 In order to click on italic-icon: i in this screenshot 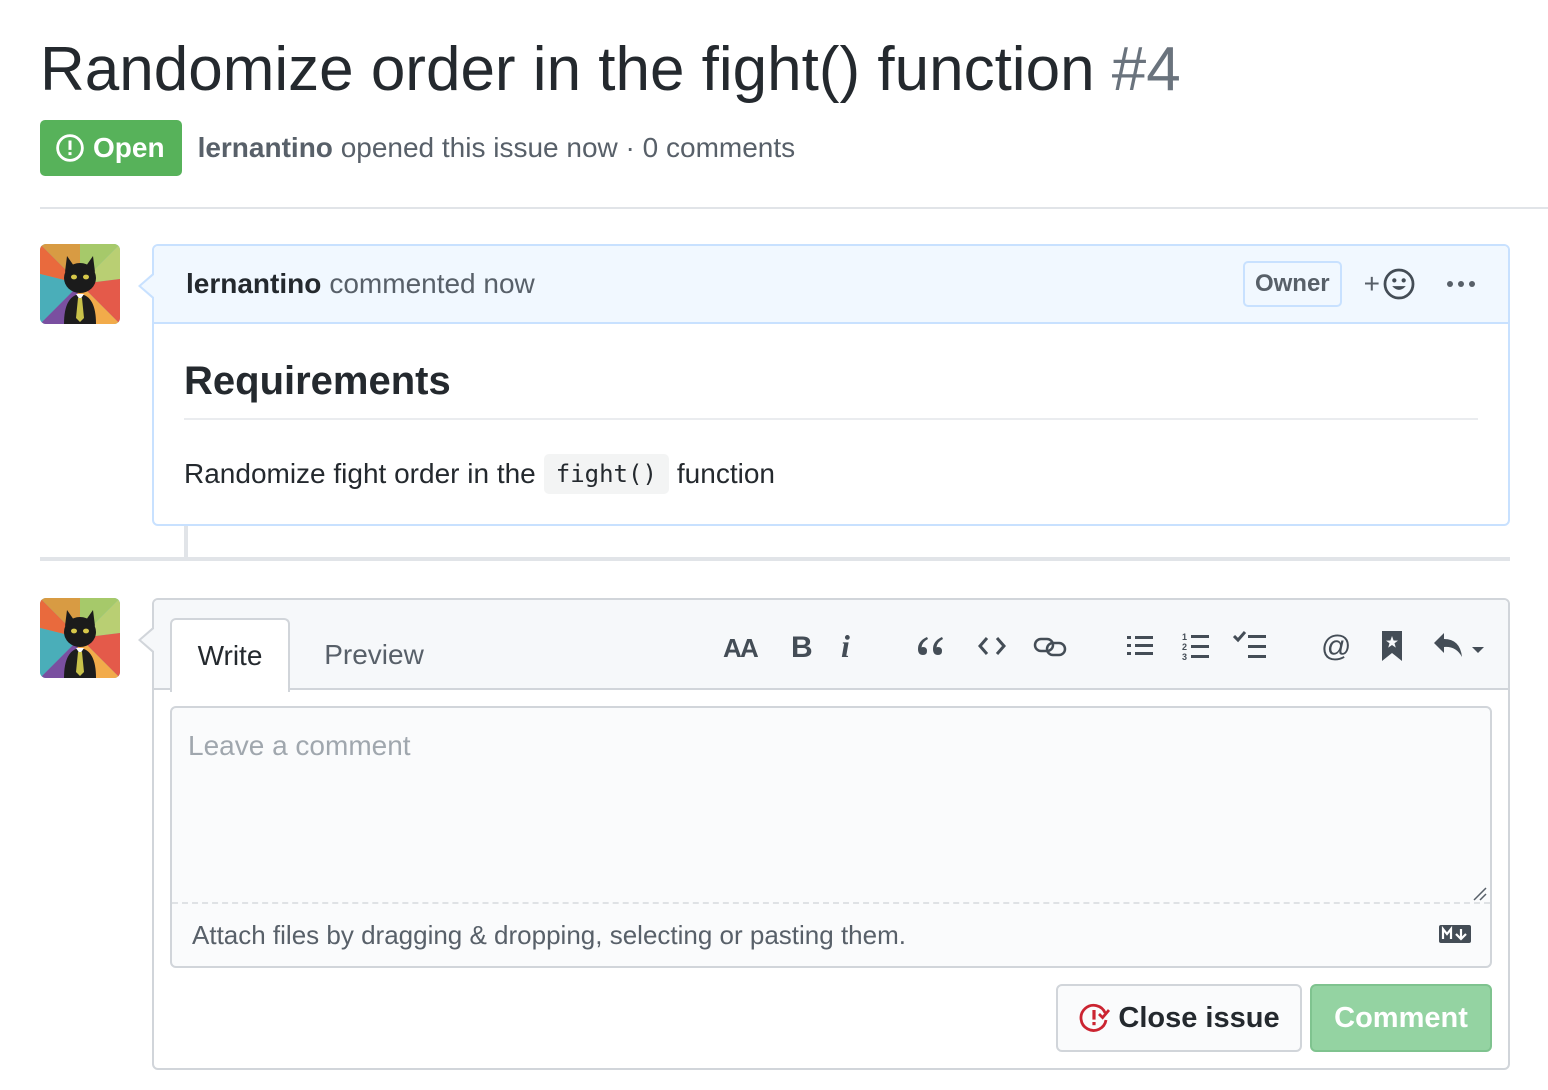, I will do `click(845, 646)`.